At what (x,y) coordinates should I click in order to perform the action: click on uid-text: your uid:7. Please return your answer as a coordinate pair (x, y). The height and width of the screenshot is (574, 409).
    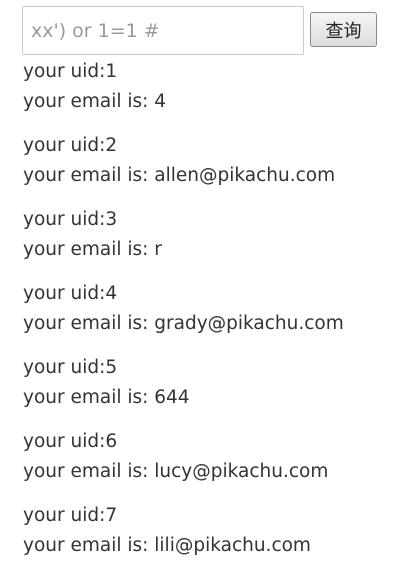
    Looking at the image, I should click on (70, 515).